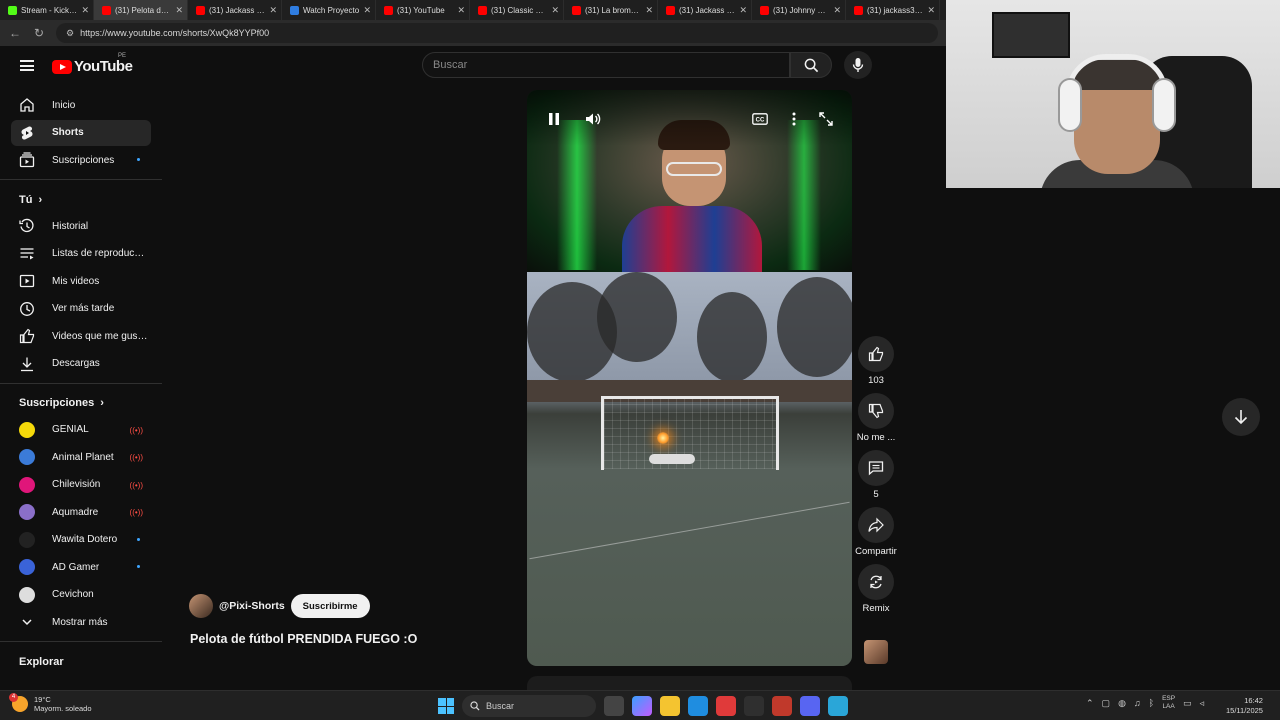  What do you see at coordinates (235, 10) in the screenshot?
I see `browser-tab: (31) Jackass 3.5 ✕` at bounding box center [235, 10].